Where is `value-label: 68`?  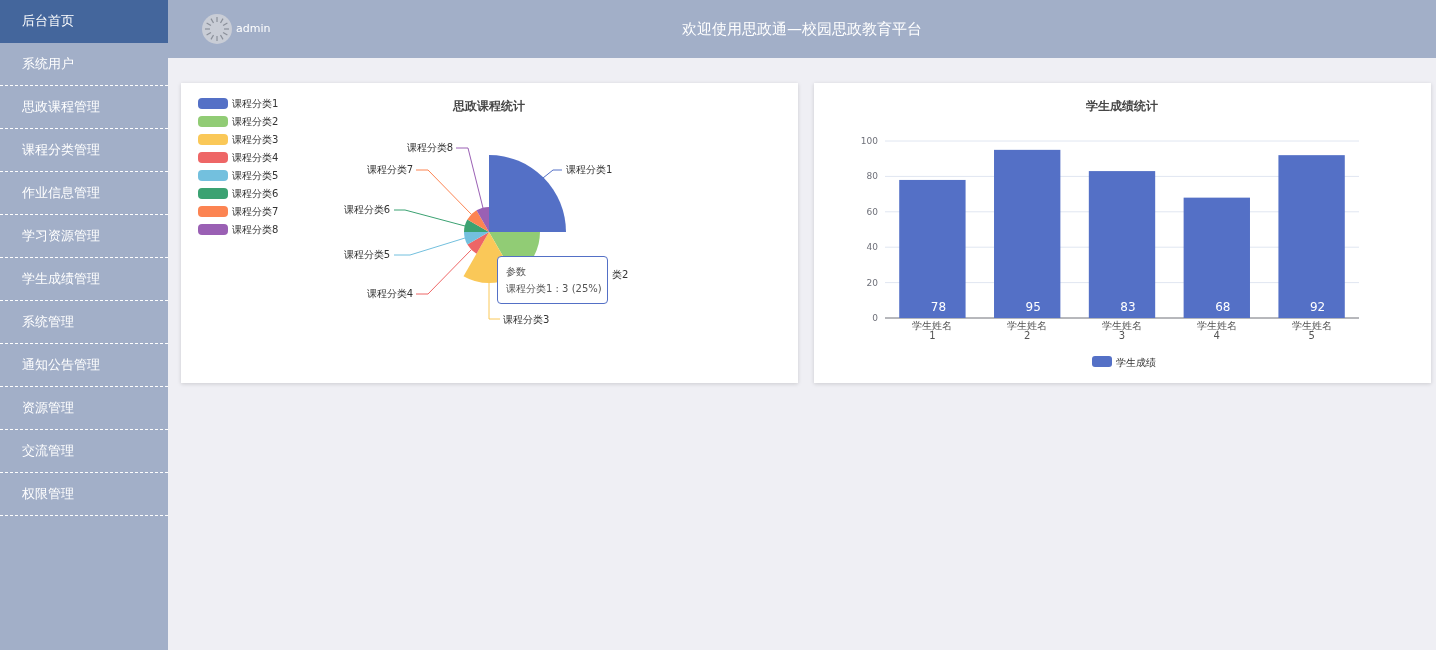 value-label: 68 is located at coordinates (1223, 307).